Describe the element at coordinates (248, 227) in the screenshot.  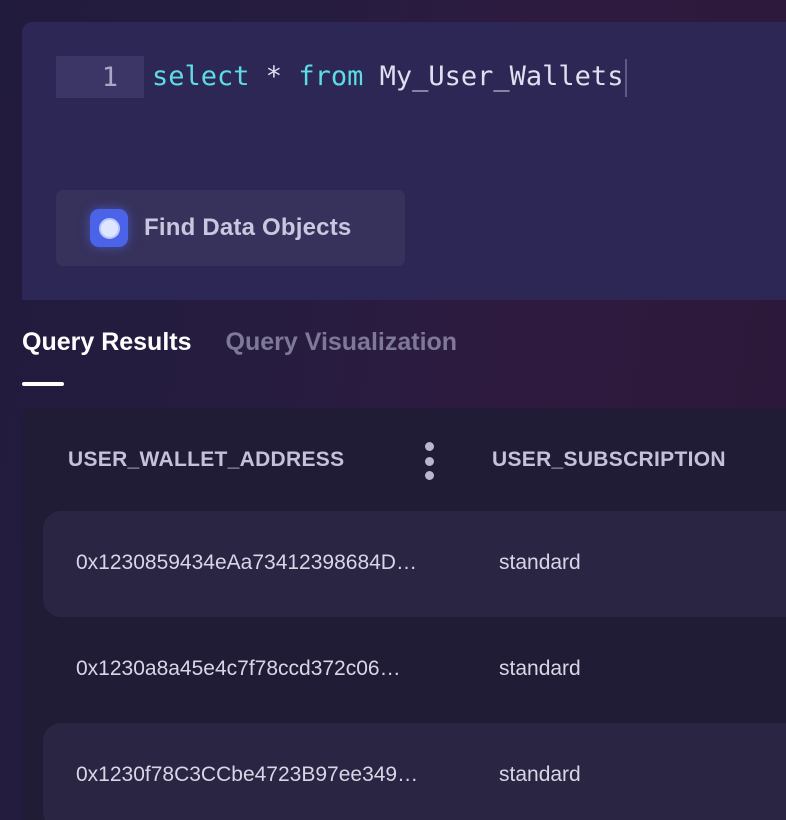
I see `find-data-objects-label: Find Data Objects` at that location.